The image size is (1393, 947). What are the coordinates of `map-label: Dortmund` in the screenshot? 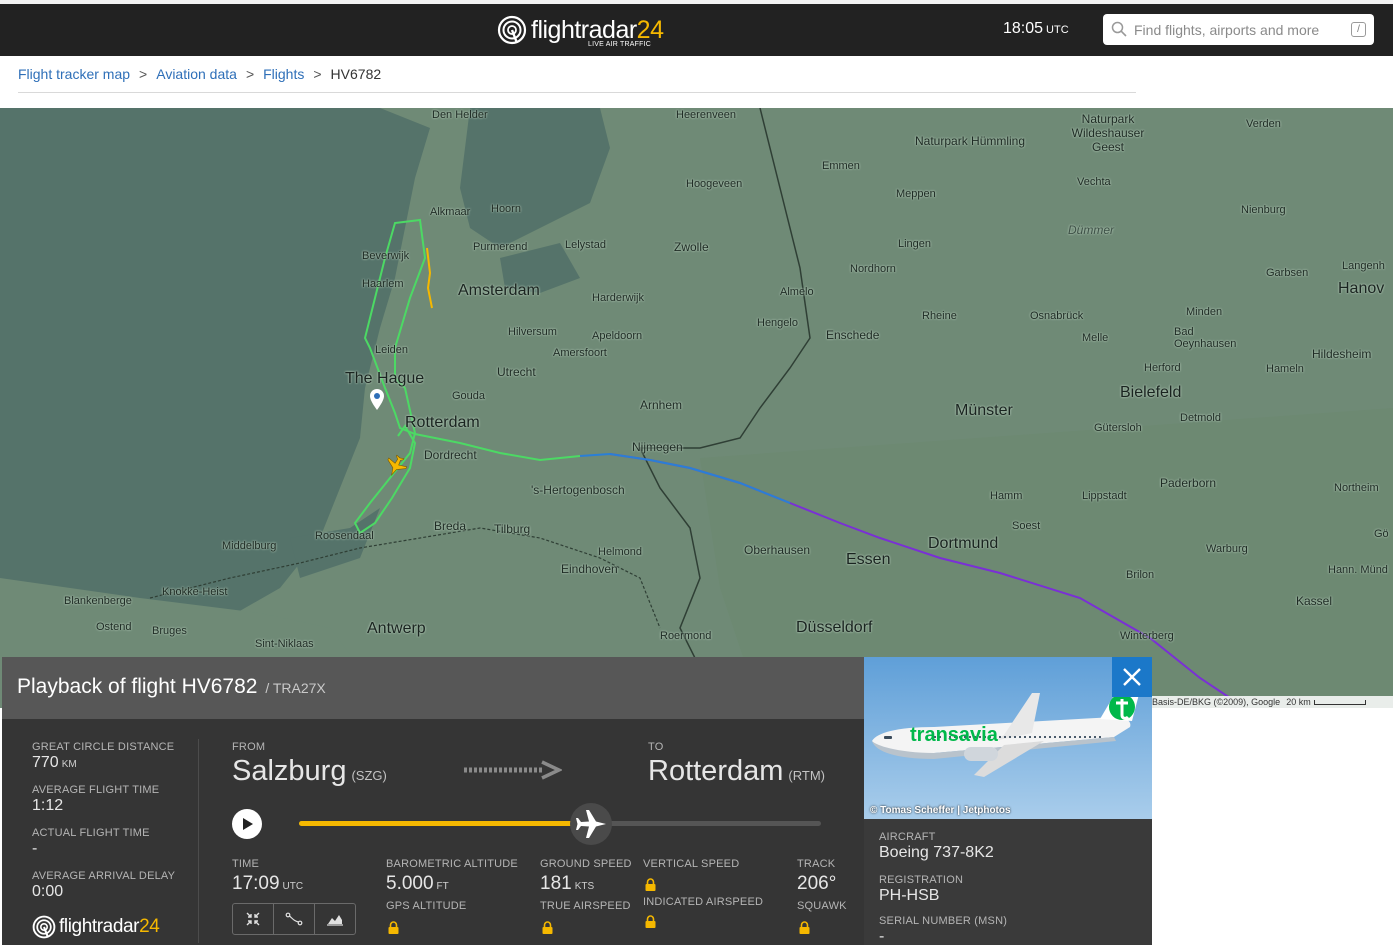 It's located at (963, 543).